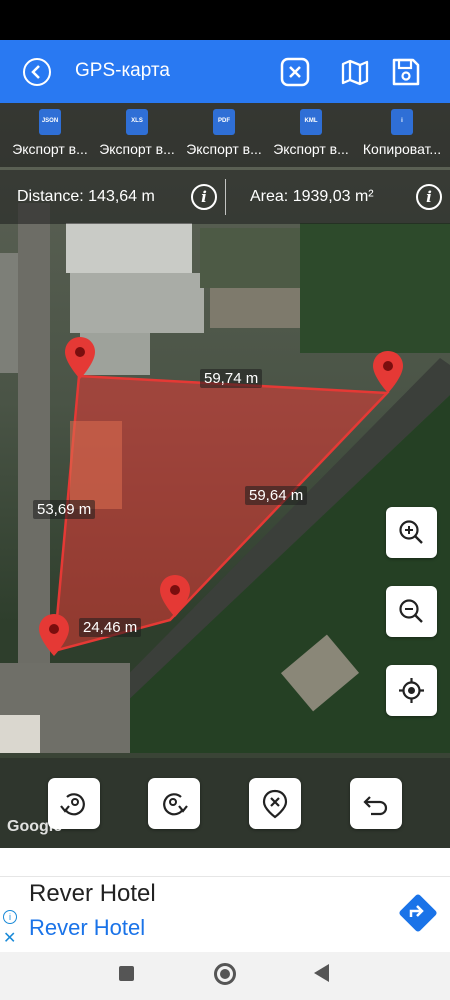 The image size is (450, 1000). Describe the element at coordinates (321, 973) in the screenshot. I see `back-nav-button` at that location.